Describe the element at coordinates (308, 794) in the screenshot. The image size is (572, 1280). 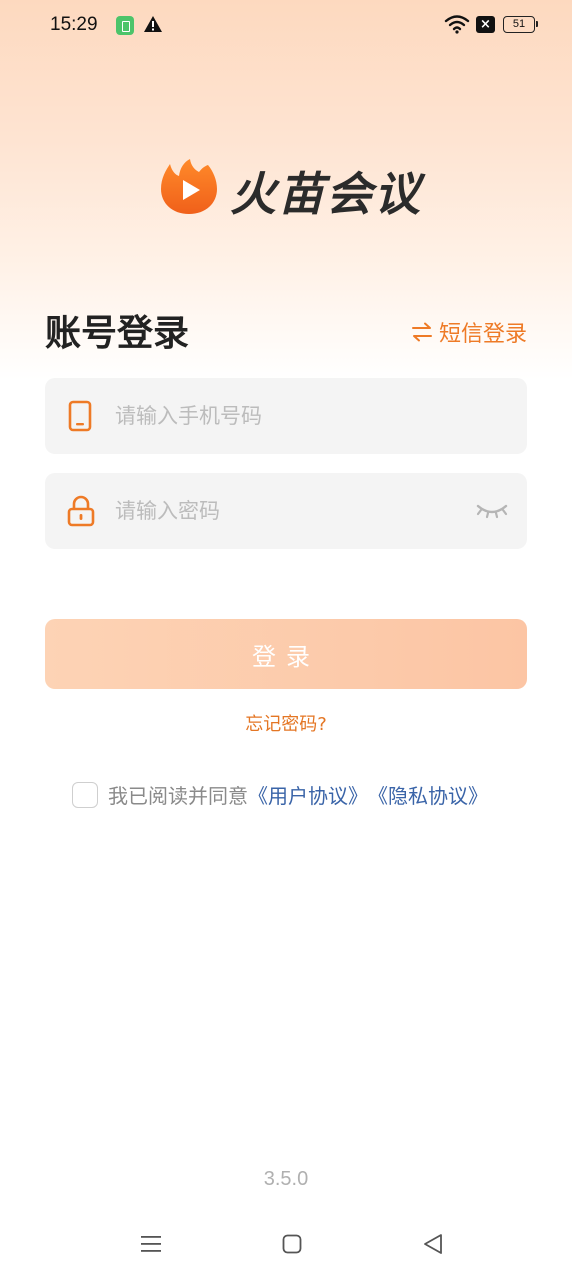
I see `user-agreement-link: 《用户协议》` at that location.